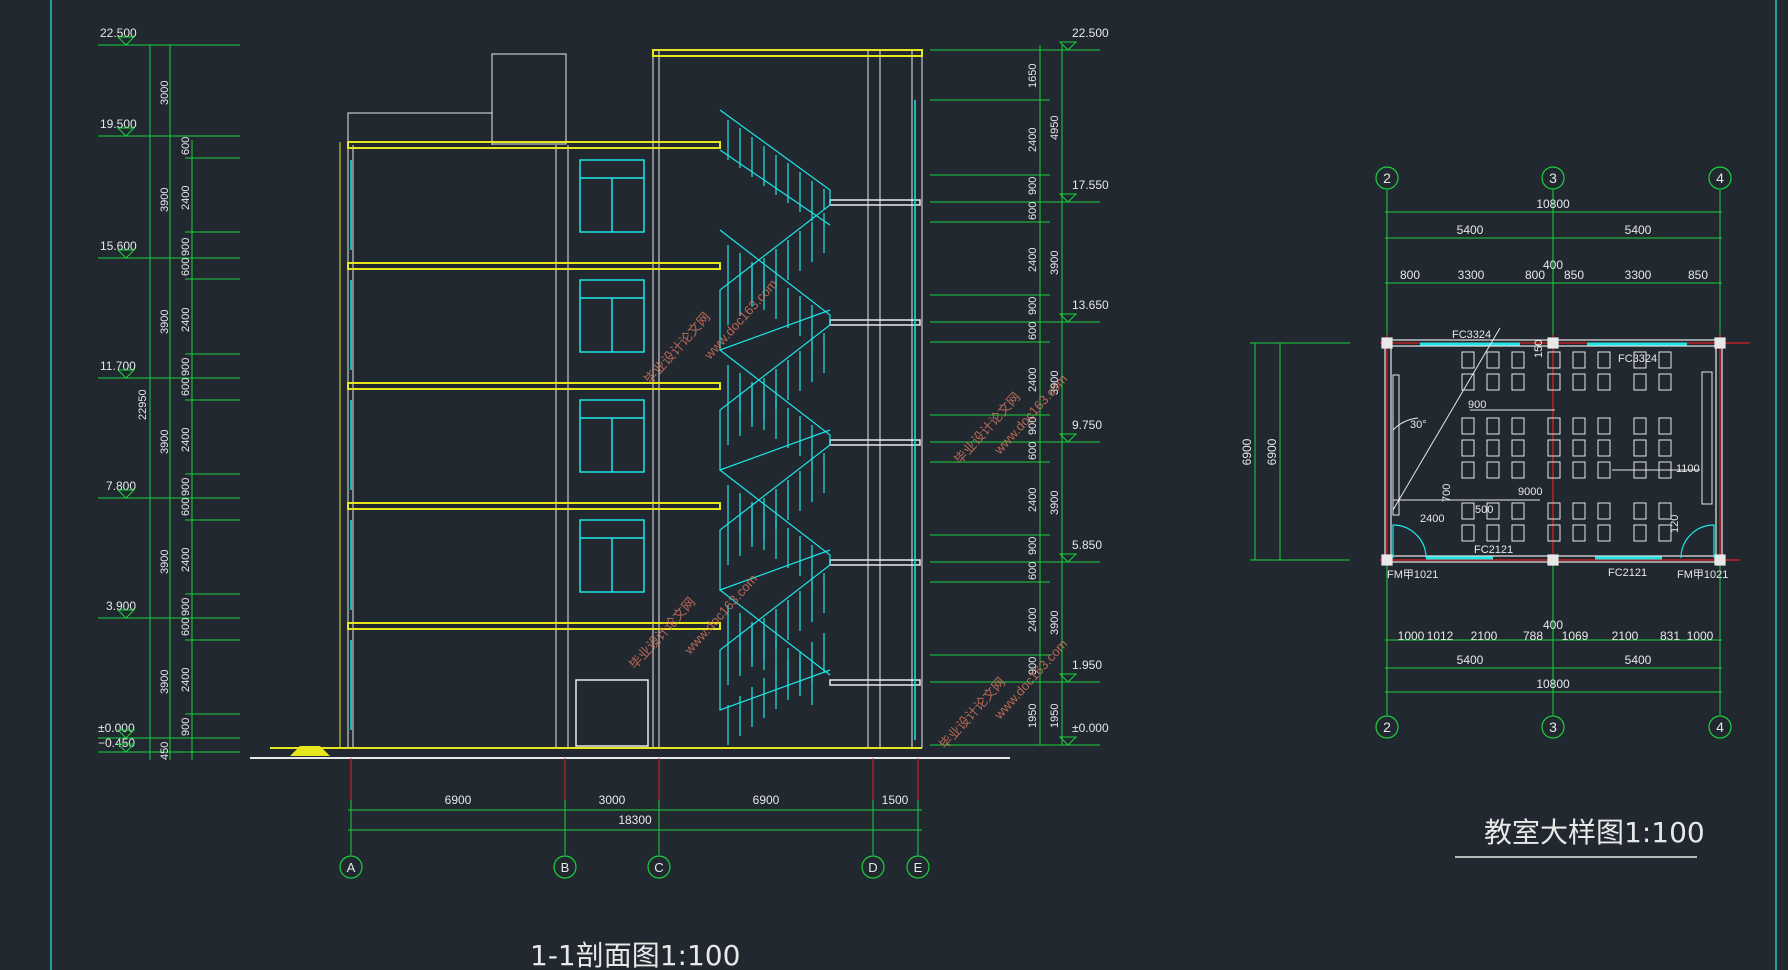 The height and width of the screenshot is (970, 1788). I want to click on axis-dimension-lines, so click(635, 807).